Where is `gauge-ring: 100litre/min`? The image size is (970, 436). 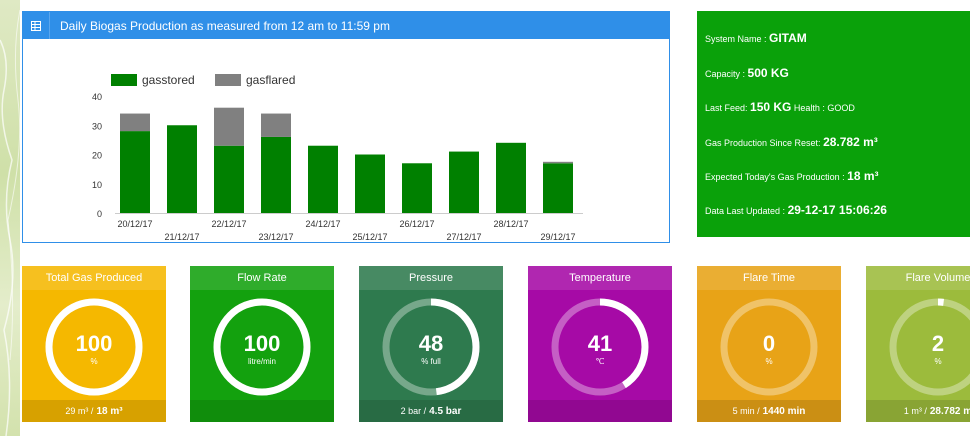
gauge-ring: 100litre/min is located at coordinates (262, 347).